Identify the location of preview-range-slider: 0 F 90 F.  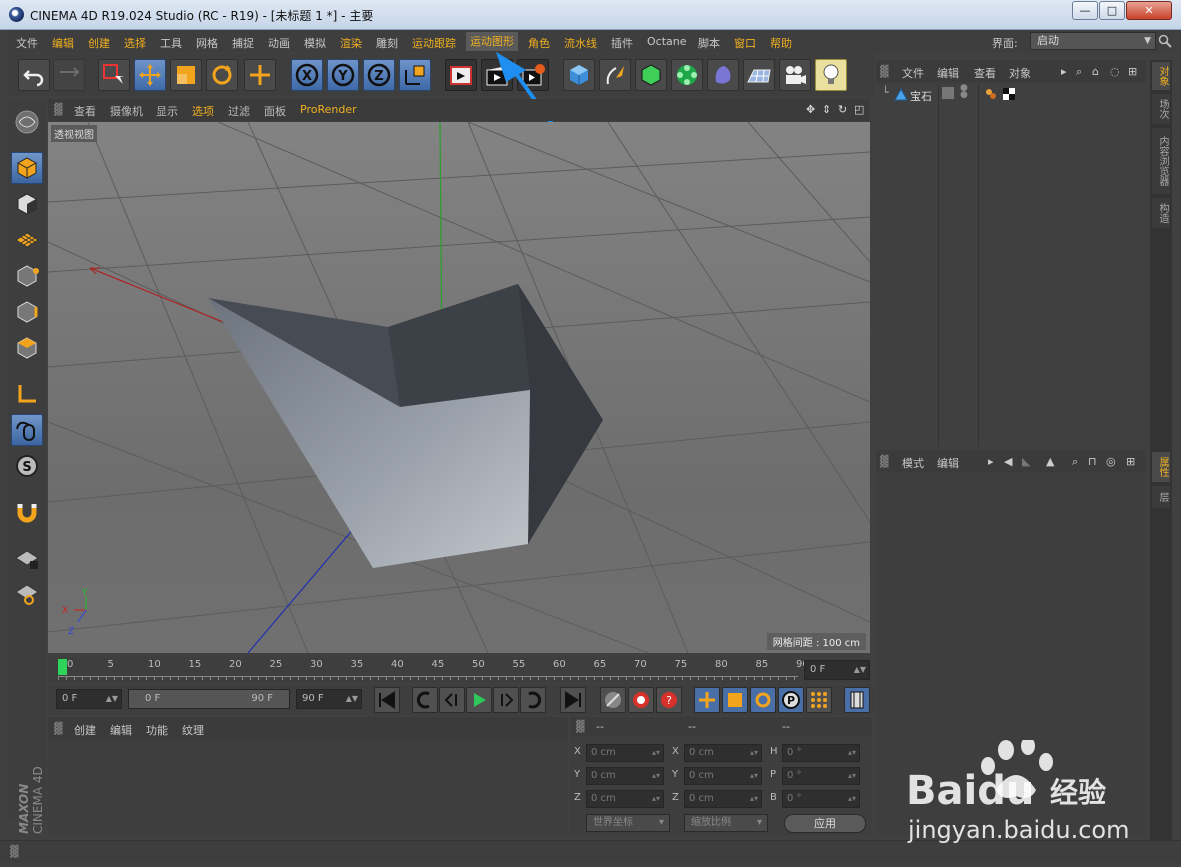
(209, 699).